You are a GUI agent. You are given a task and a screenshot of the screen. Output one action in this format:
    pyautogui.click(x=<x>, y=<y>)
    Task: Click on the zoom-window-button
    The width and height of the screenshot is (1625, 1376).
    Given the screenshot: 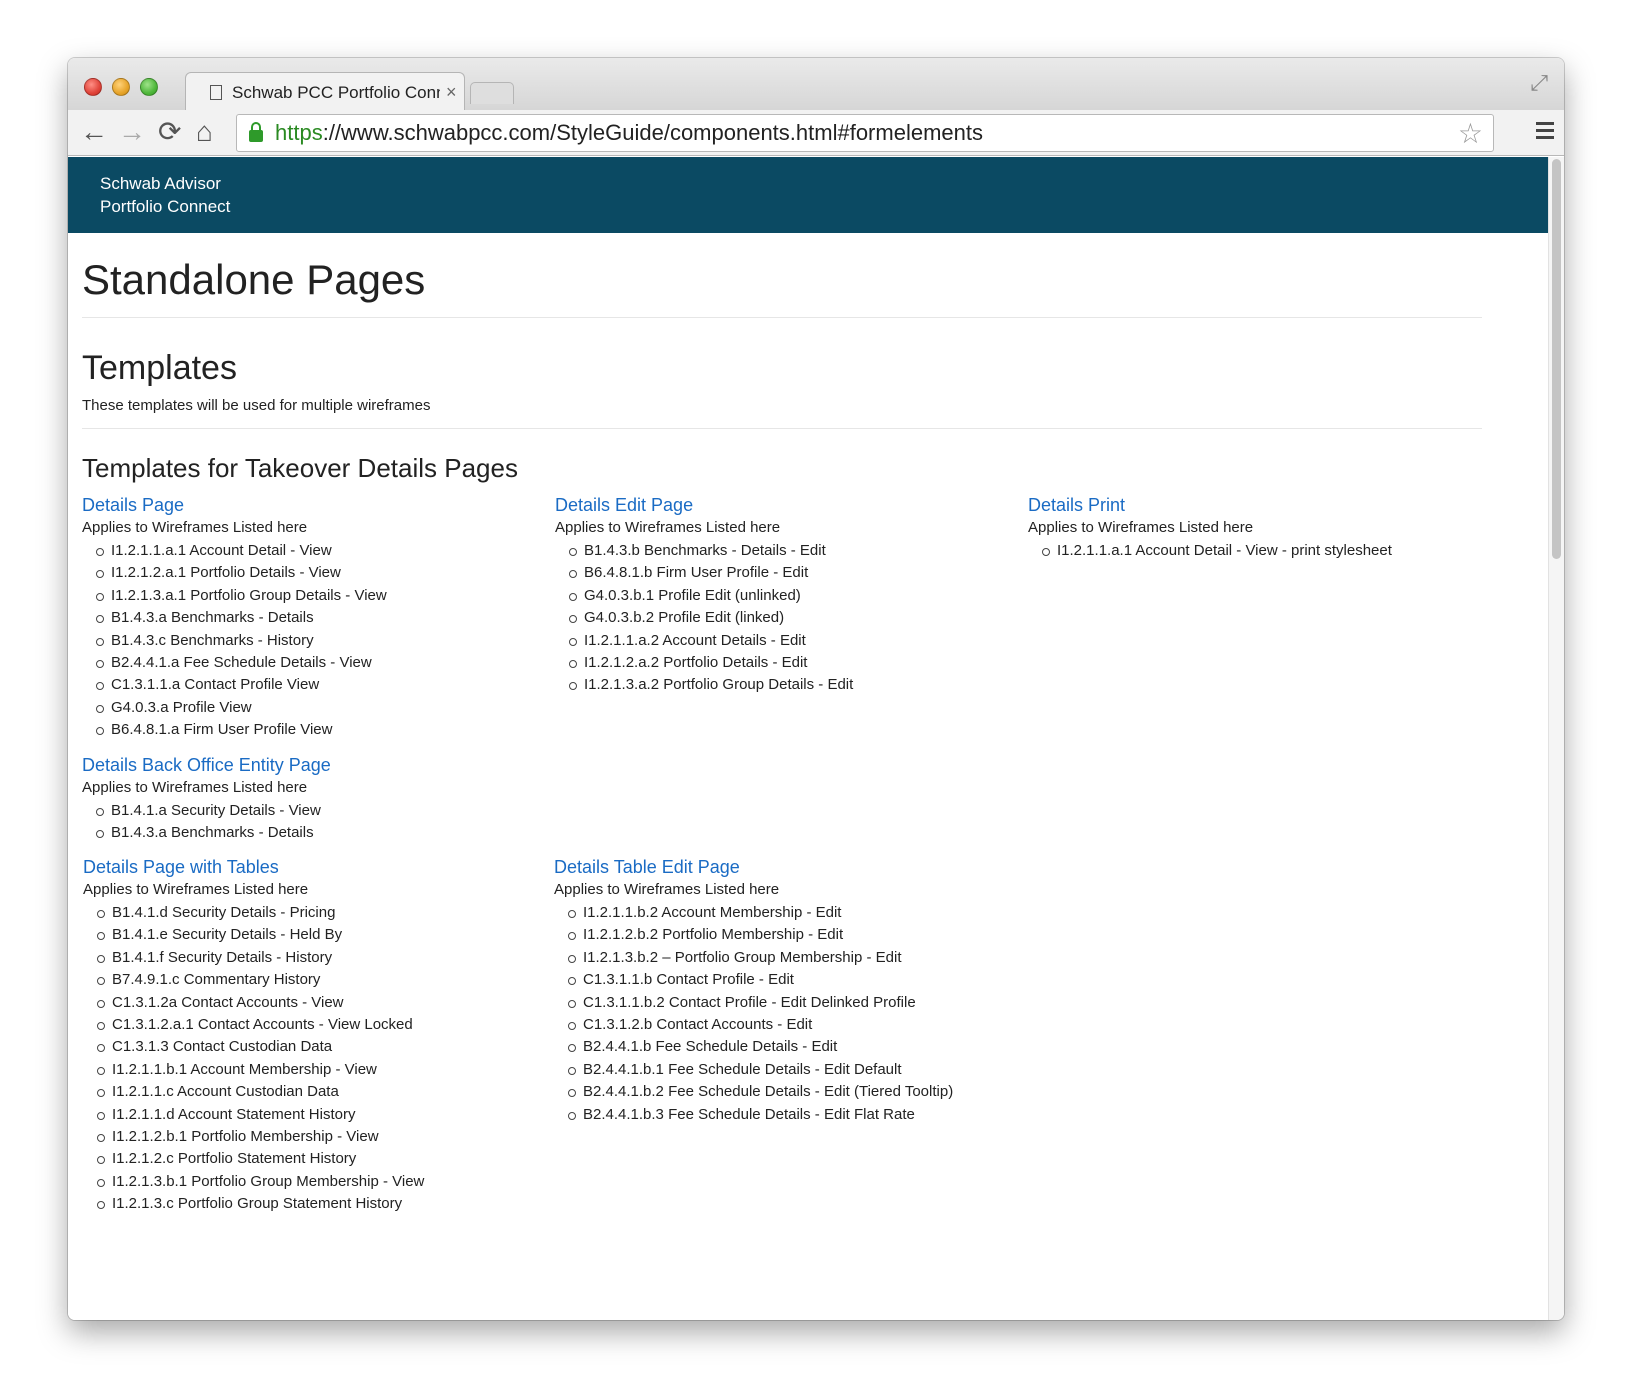 What is the action you would take?
    pyautogui.click(x=149, y=87)
    